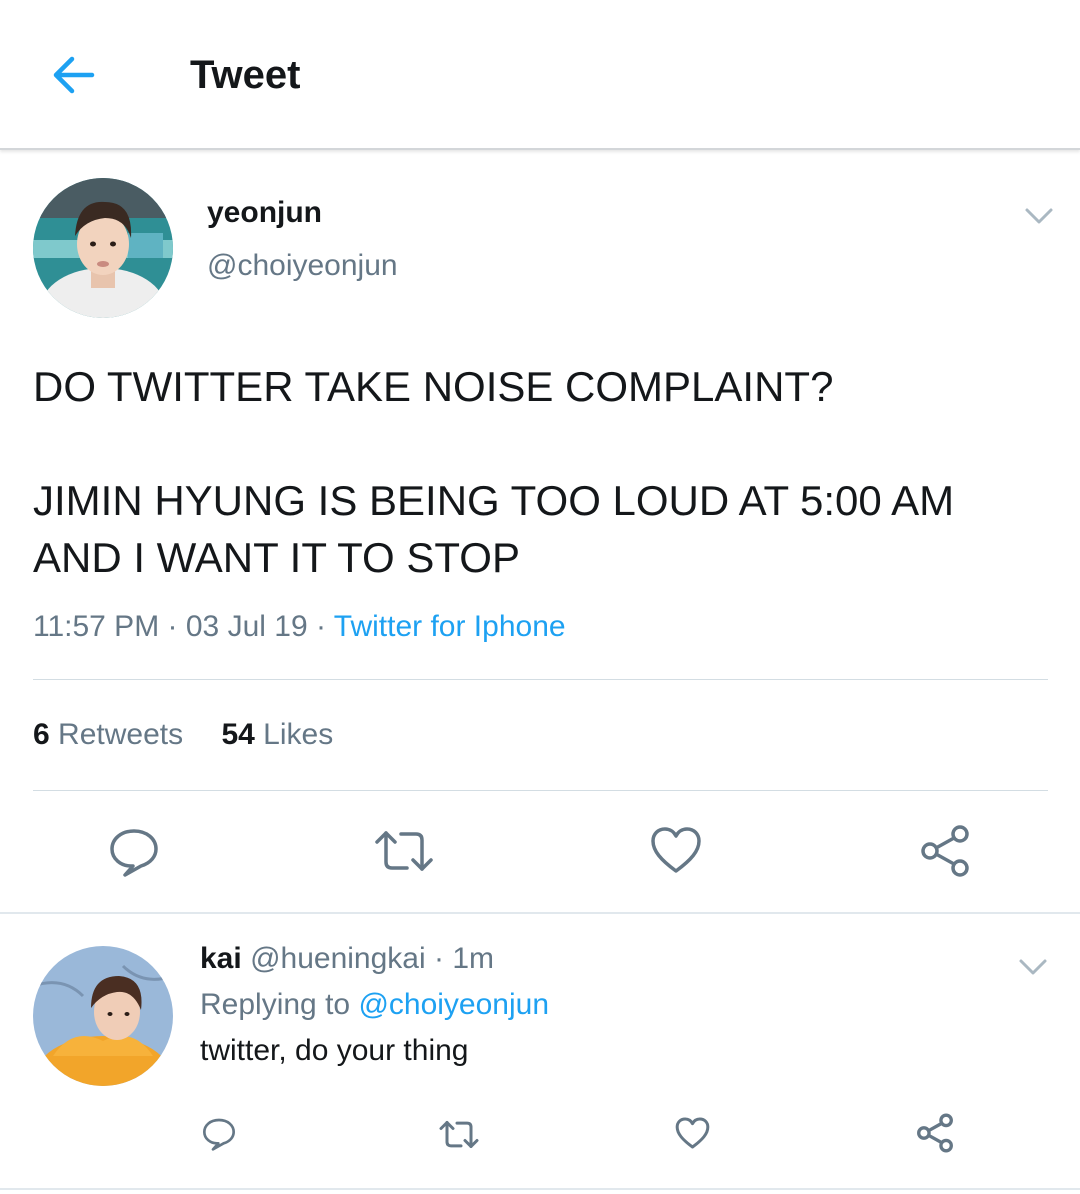 This screenshot has height=1194, width=1080. I want to click on tweet-menu-button, so click(1039, 216).